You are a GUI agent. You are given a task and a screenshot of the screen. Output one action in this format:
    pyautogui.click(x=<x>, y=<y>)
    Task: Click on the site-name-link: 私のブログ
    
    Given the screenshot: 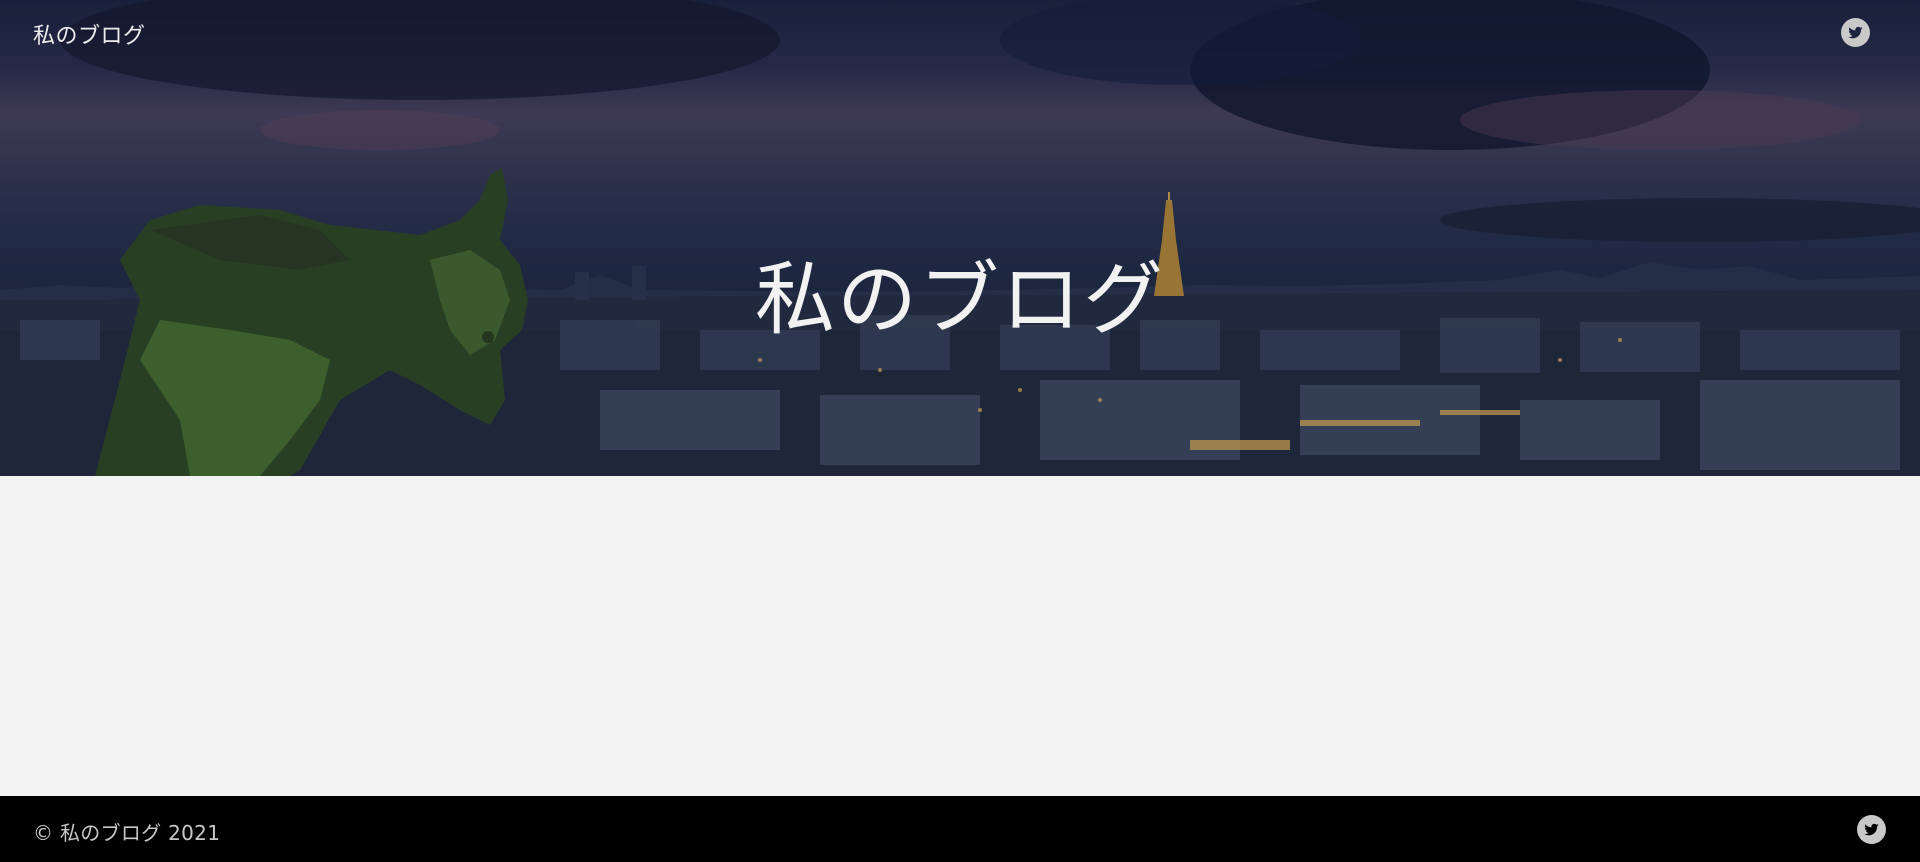 What is the action you would take?
    pyautogui.click(x=89, y=34)
    